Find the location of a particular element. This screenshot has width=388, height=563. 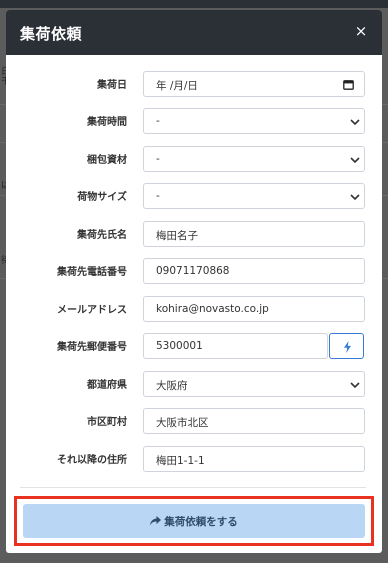

pickup-time-select: - is located at coordinates (254, 121).